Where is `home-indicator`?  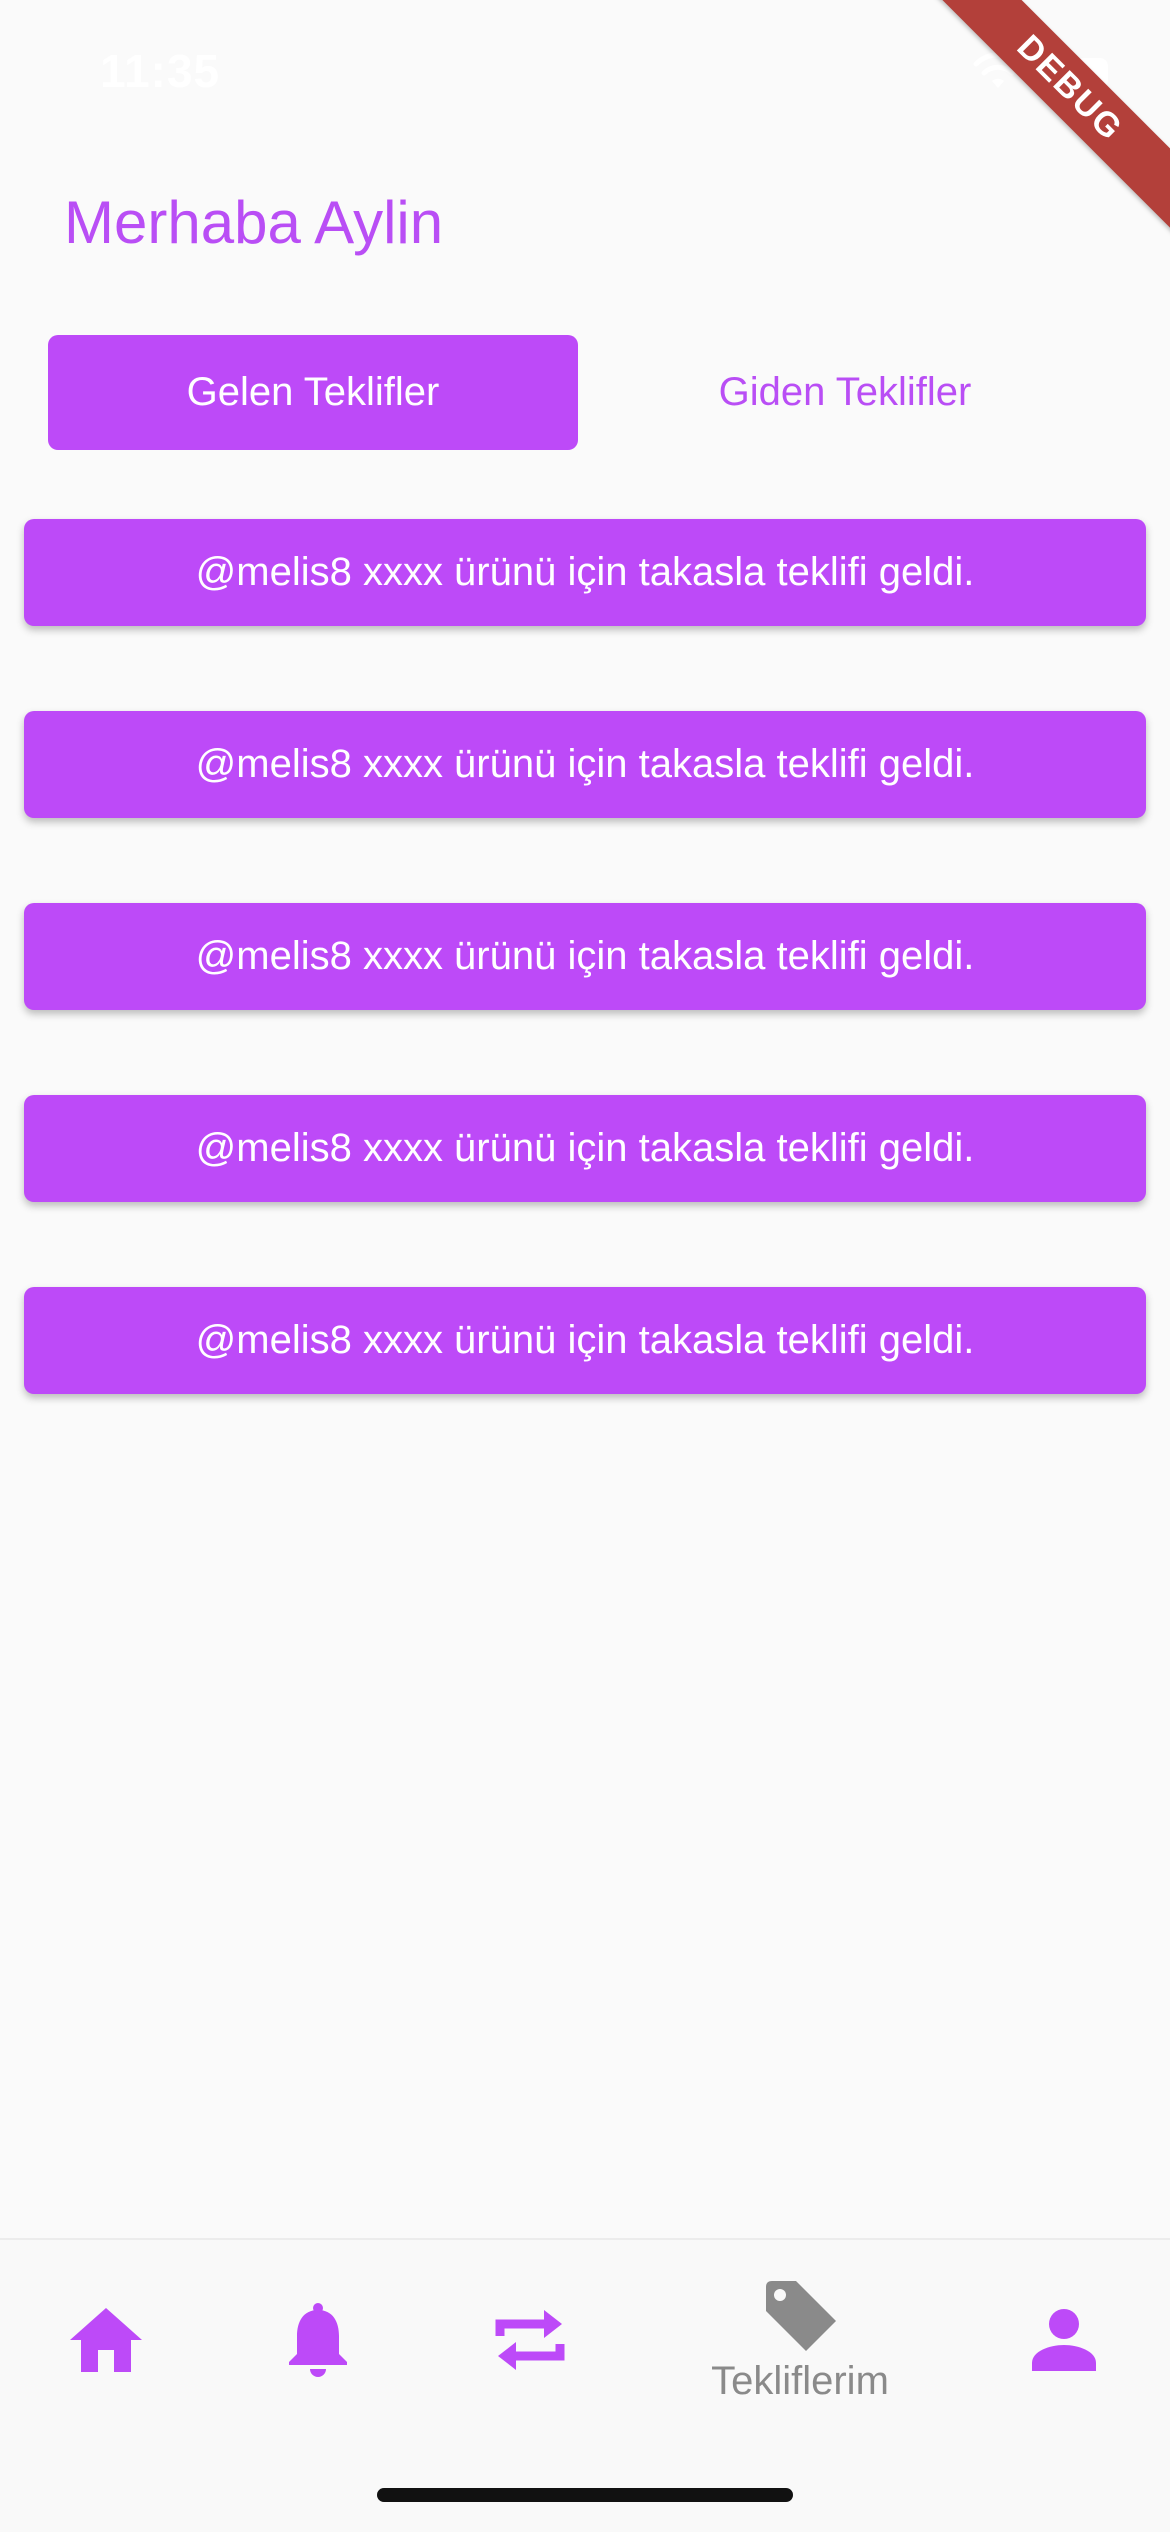
home-indicator is located at coordinates (585, 2495).